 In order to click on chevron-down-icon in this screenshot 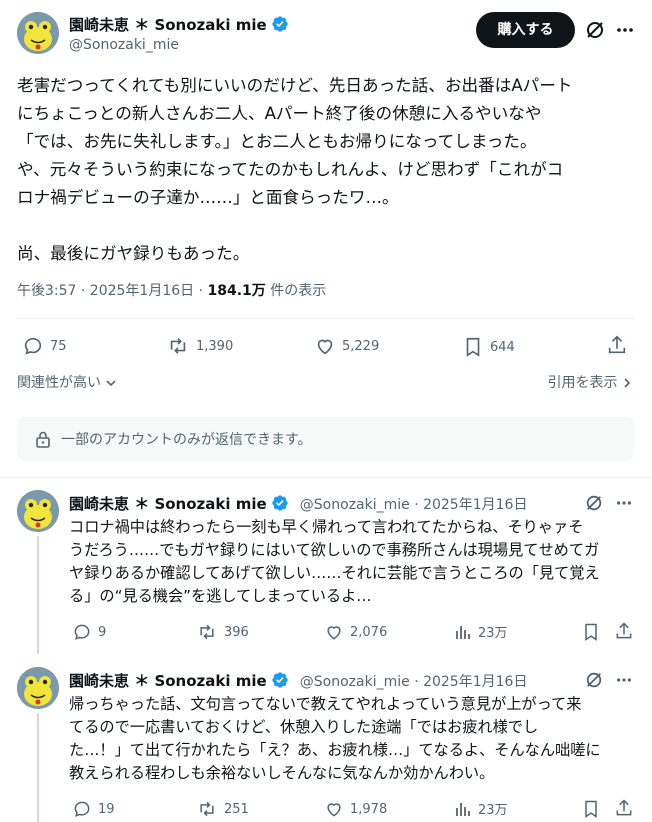, I will do `click(111, 383)`.